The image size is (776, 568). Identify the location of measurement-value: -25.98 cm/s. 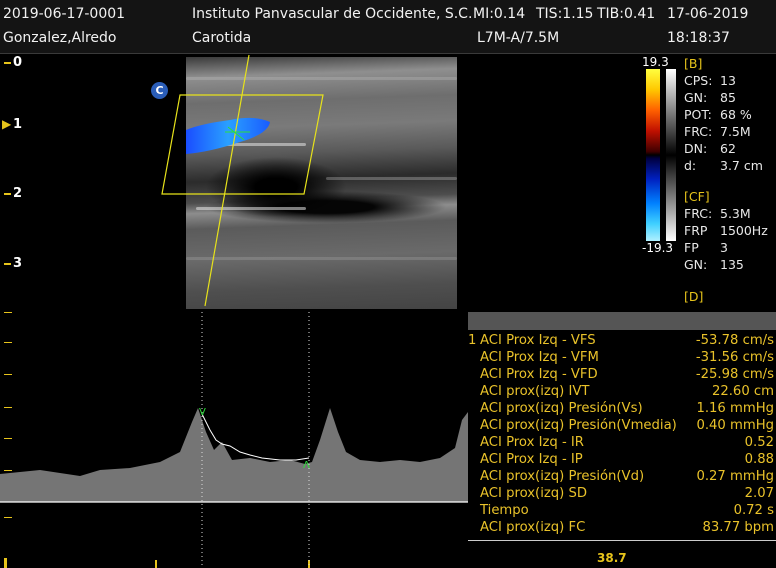
(734, 374).